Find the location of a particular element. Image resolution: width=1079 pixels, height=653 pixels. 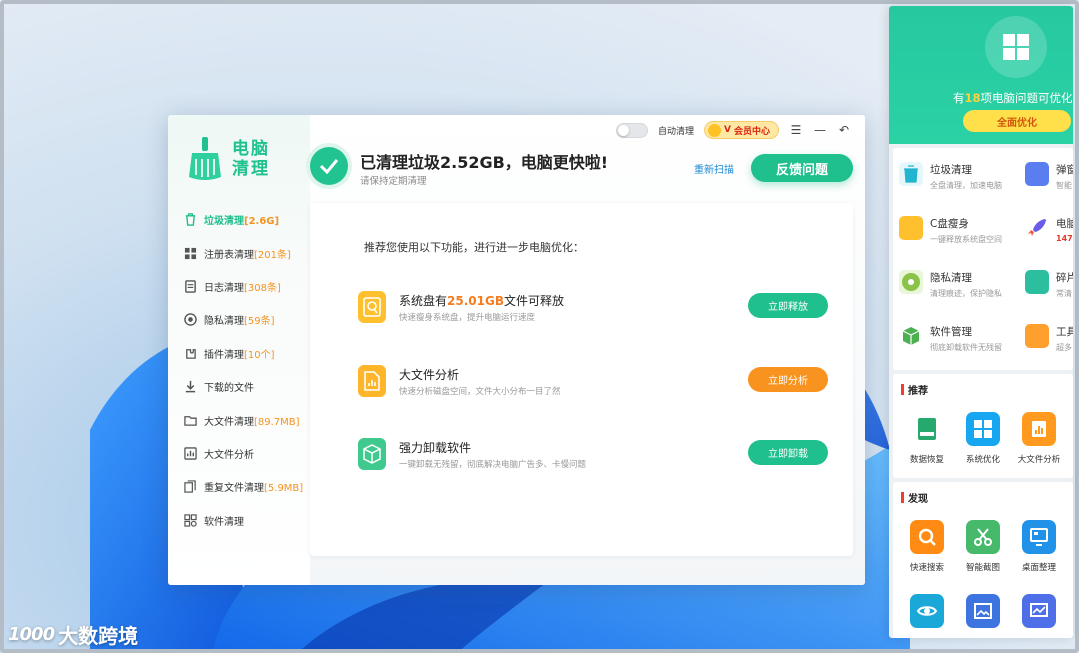

windows-logo-icon is located at coordinates (1016, 47).